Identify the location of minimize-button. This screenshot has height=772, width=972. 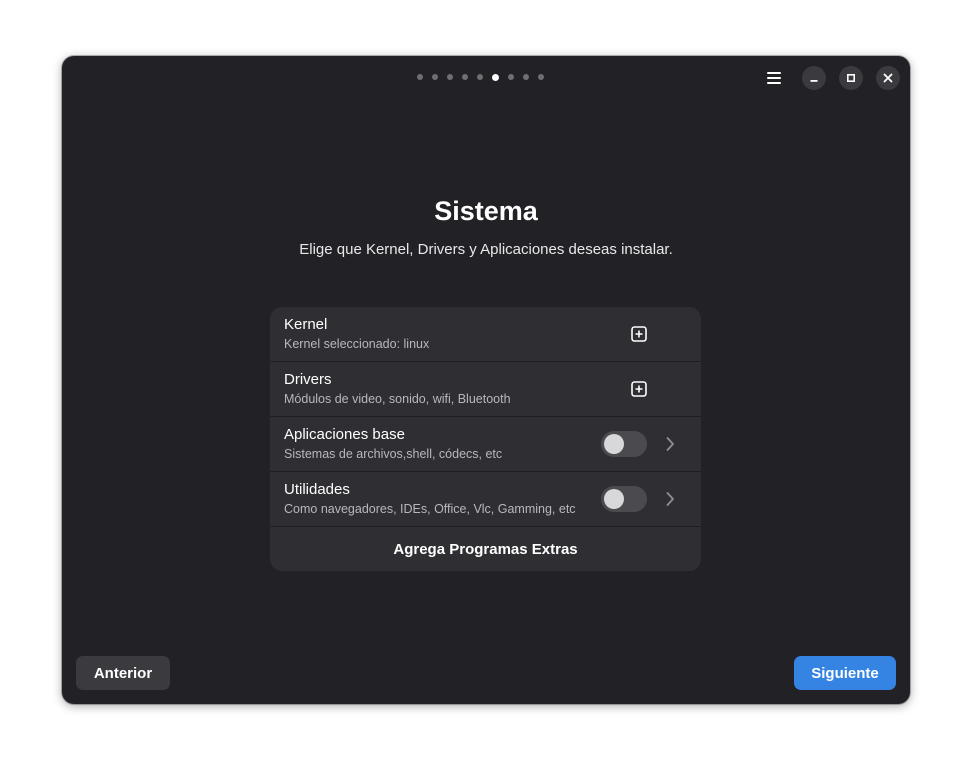
(814, 78).